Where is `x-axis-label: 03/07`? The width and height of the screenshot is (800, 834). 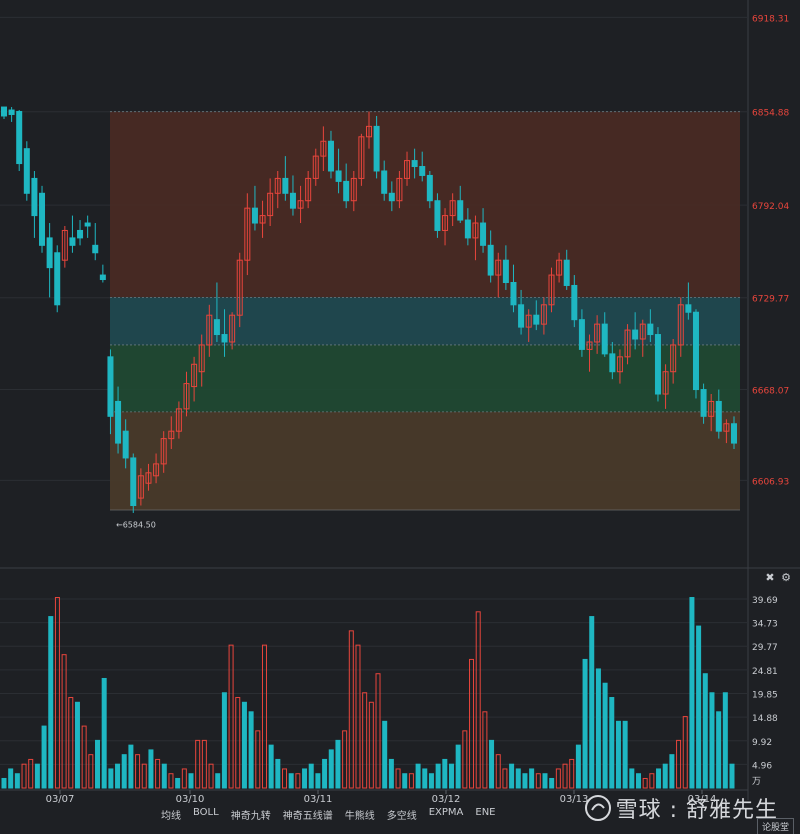
x-axis-label: 03/07 is located at coordinates (60, 799).